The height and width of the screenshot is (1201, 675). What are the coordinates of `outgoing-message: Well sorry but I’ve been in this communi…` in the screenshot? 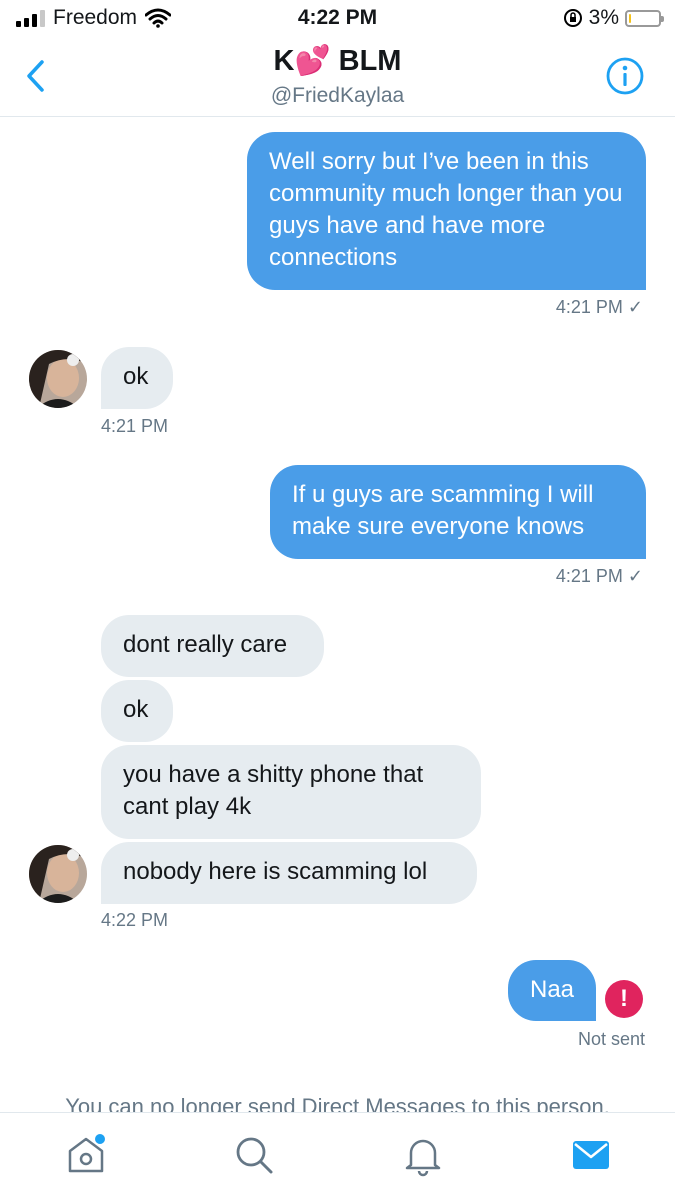 It's located at (446, 211).